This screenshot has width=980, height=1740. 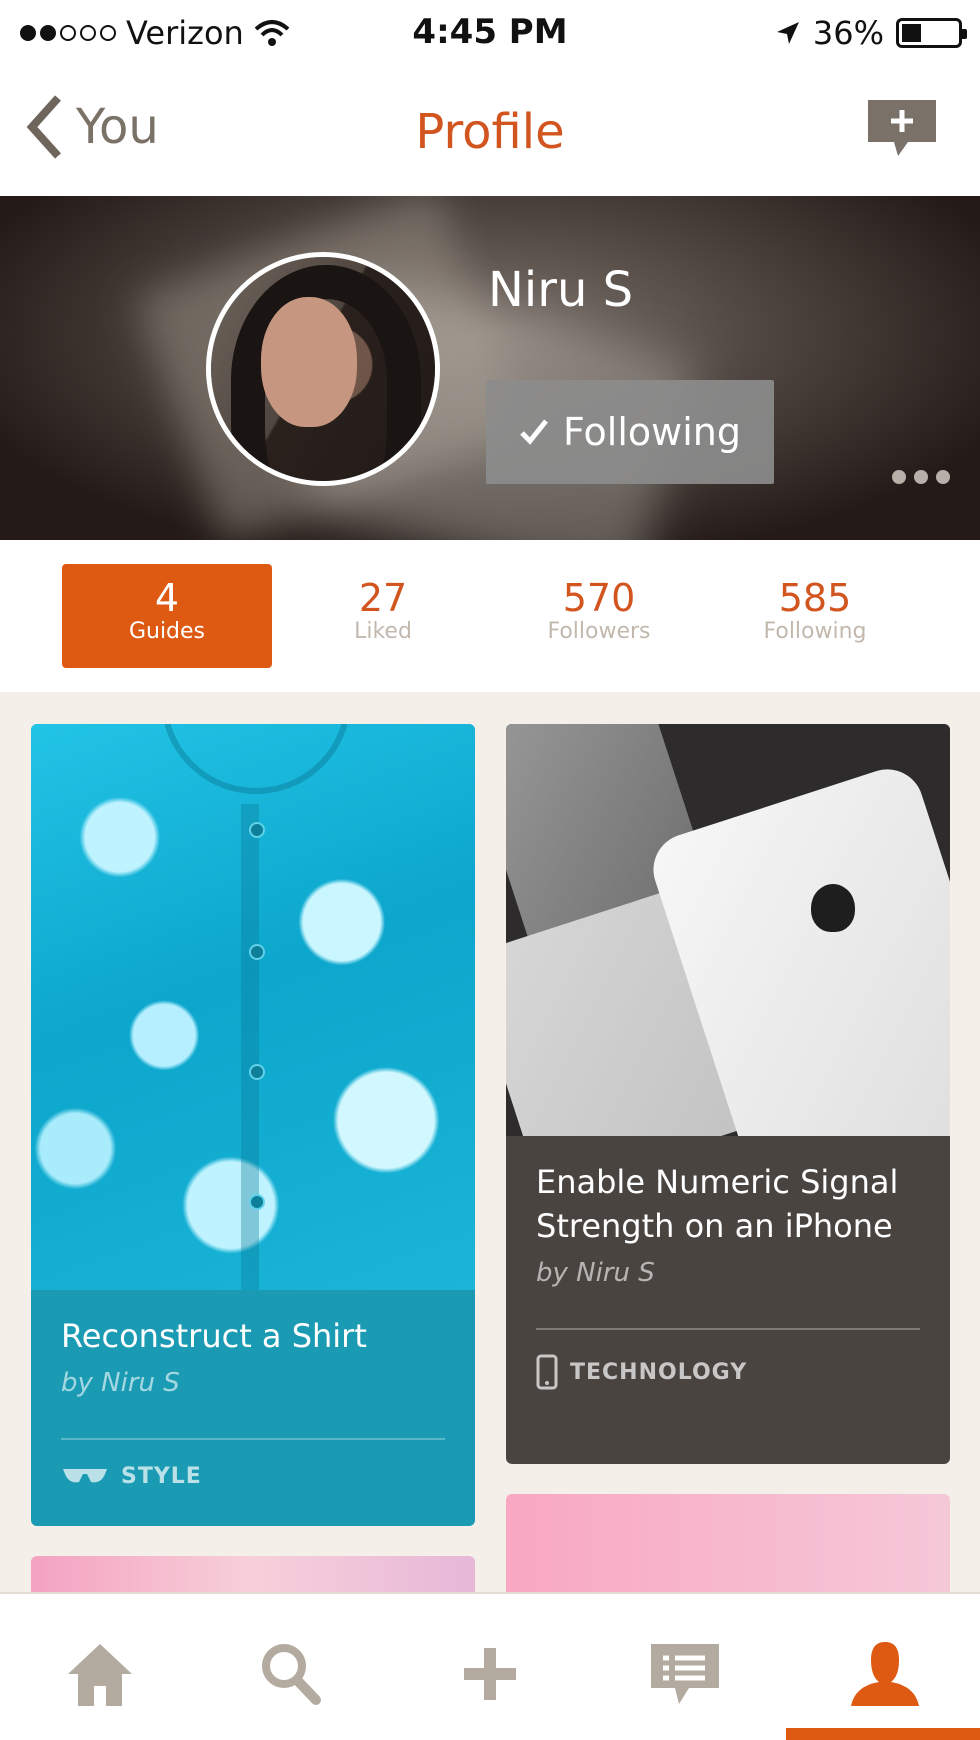 I want to click on stat-label: Following, so click(x=815, y=631).